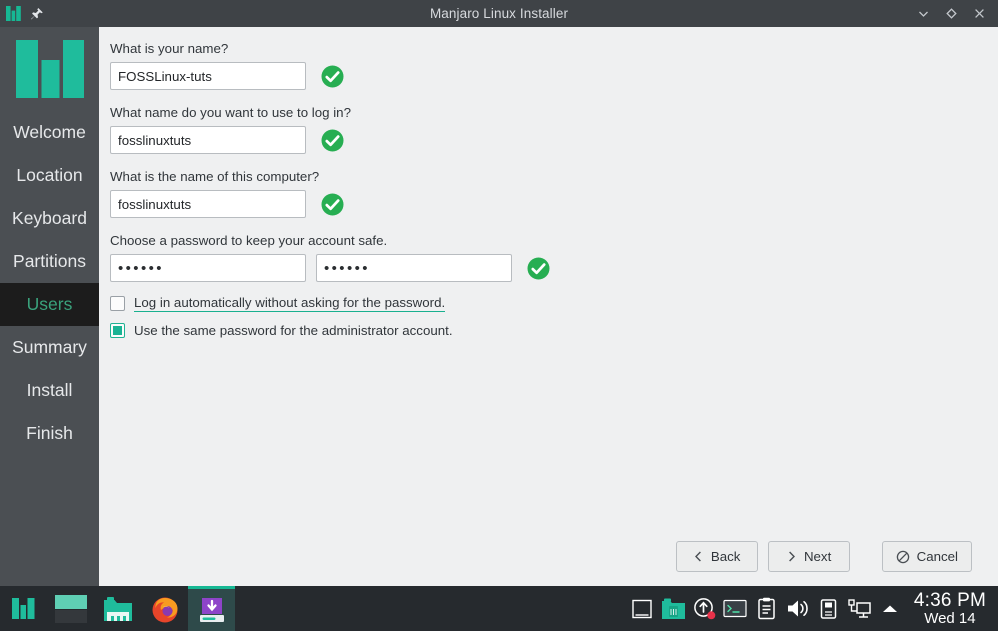 This screenshot has height=631, width=998. I want to click on close-button, so click(979, 14).